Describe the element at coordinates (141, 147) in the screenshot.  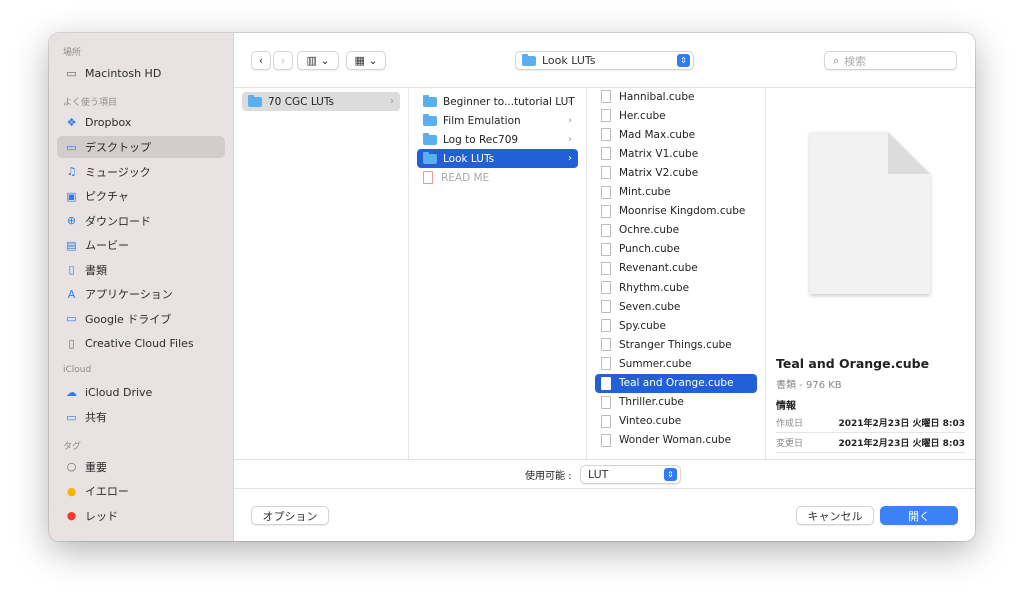
I see `sidebar-item: ▭ デスクトップ` at that location.